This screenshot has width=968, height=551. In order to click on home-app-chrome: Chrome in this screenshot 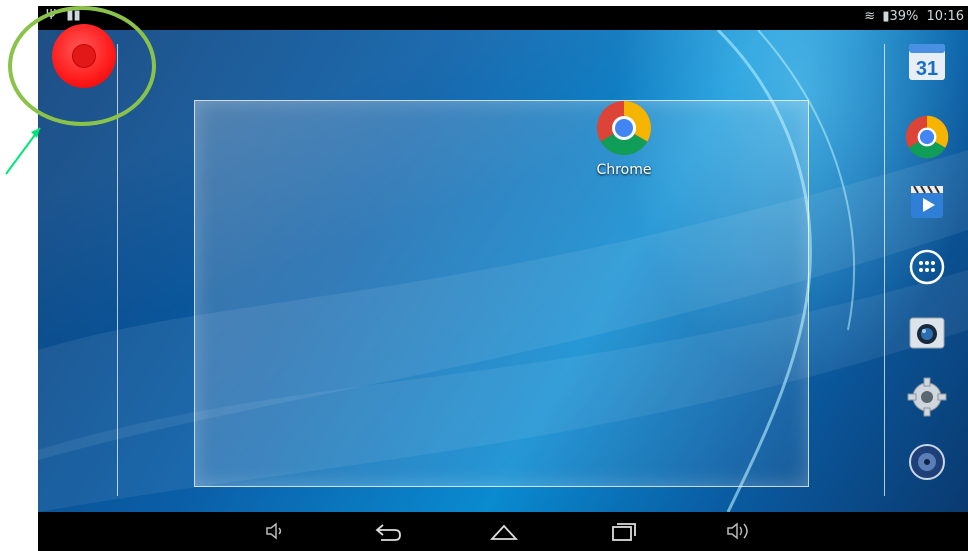, I will do `click(624, 139)`.